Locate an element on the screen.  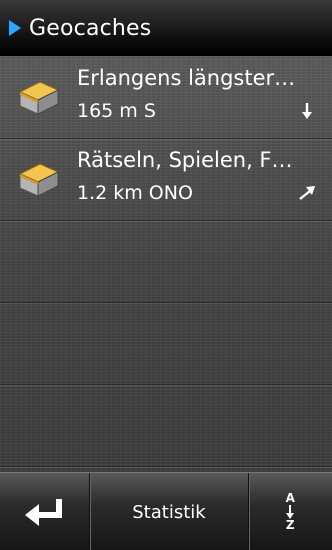
title-bar: Geocaches is located at coordinates (166, 28).